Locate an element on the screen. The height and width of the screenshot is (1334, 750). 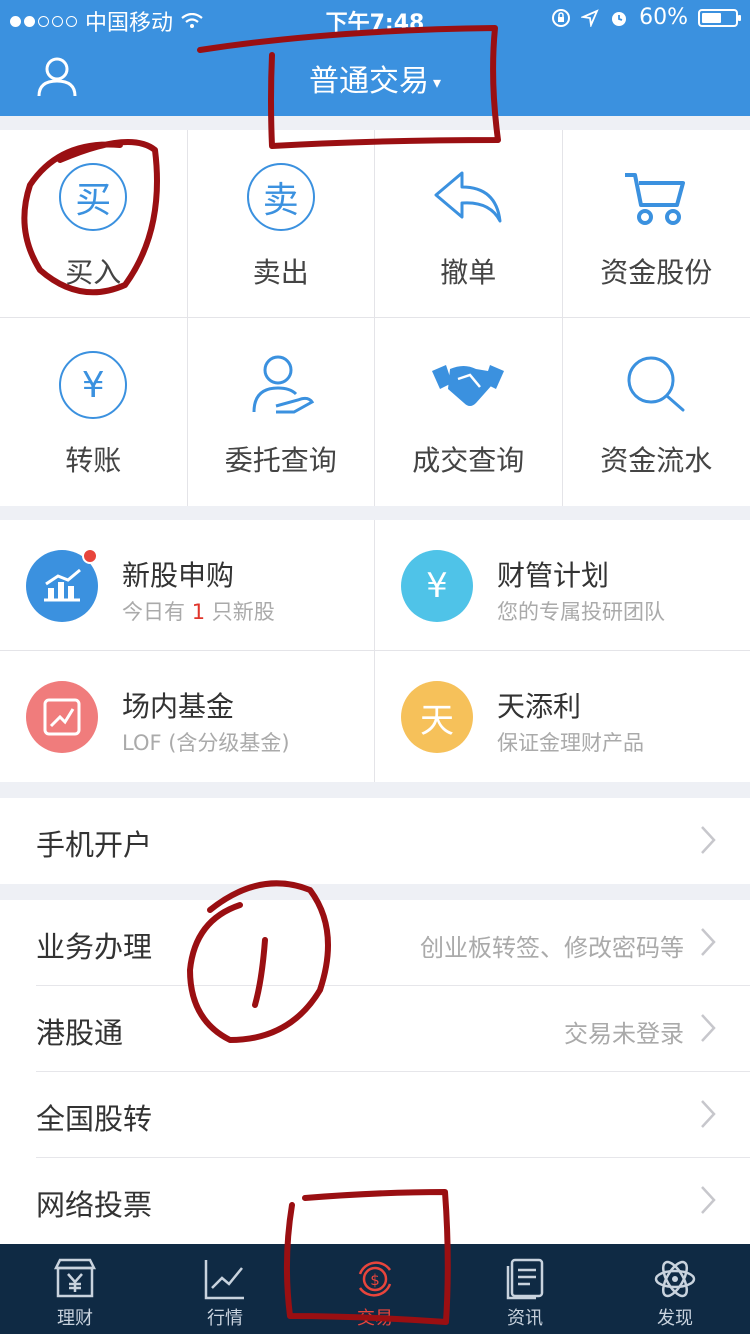
yuan-transfer-icon: ¥ is located at coordinates (93, 385).